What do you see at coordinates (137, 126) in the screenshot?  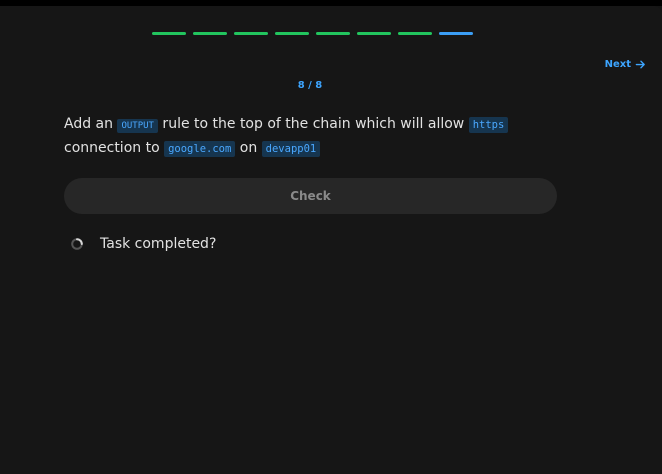 I see `code-output: OUTPUT` at bounding box center [137, 126].